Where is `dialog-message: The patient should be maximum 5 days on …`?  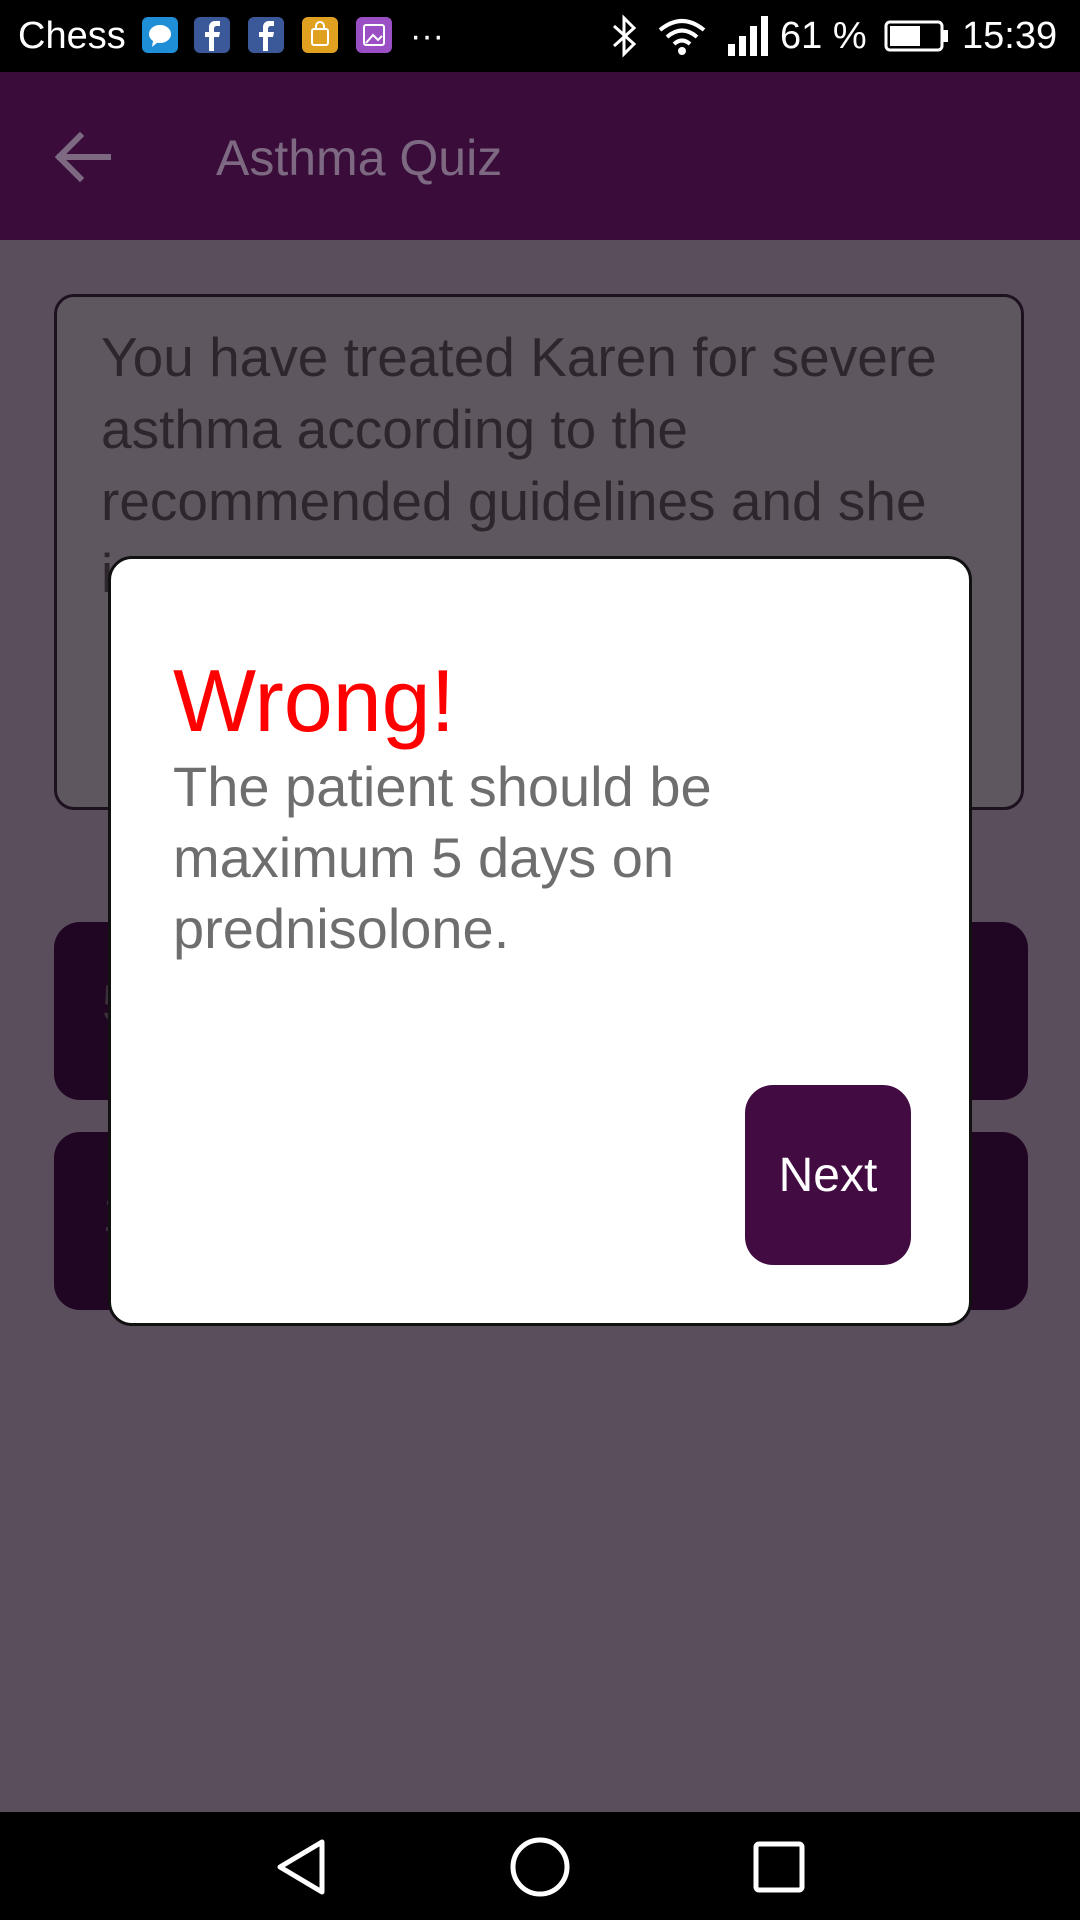
dialog-message: The patient should be maximum 5 days on … is located at coordinates (442, 857).